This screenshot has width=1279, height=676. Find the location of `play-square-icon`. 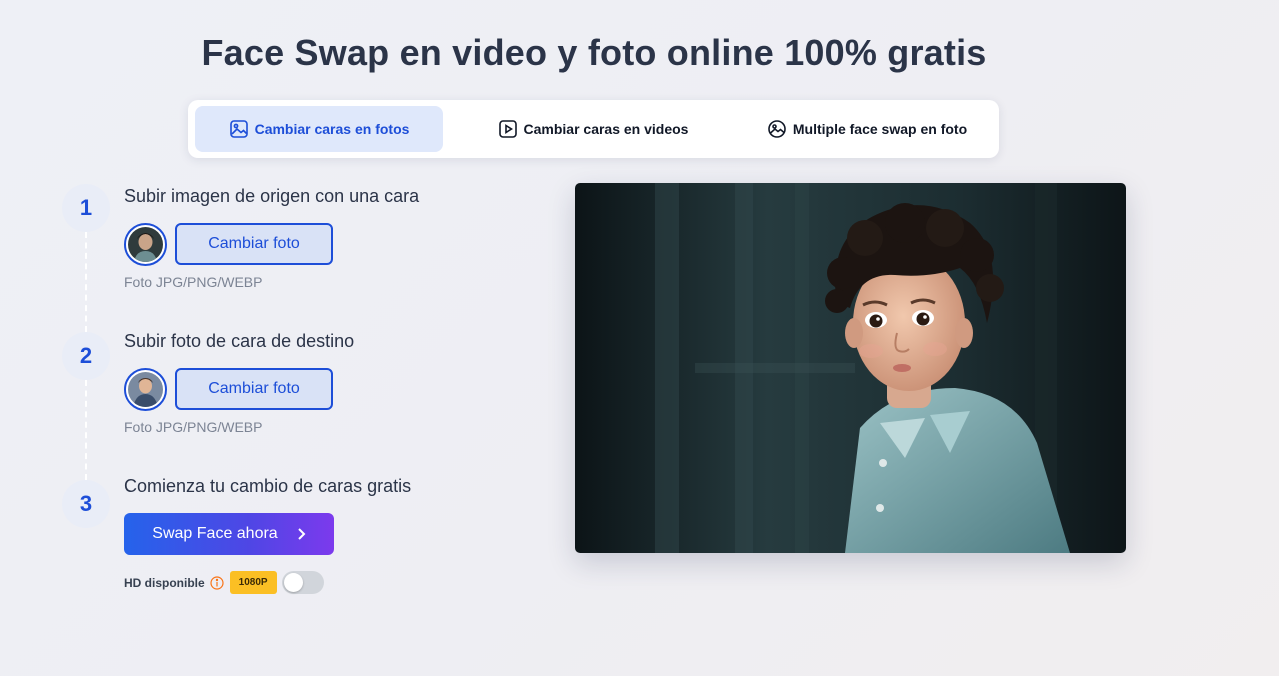

play-square-icon is located at coordinates (508, 129).